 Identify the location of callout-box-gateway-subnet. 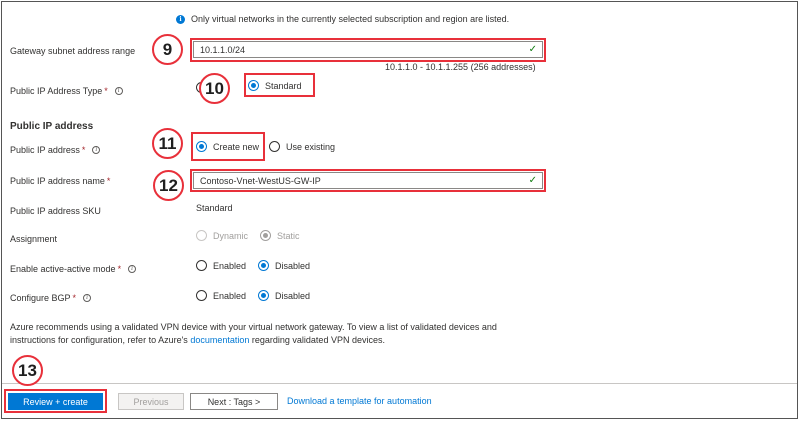
(368, 50).